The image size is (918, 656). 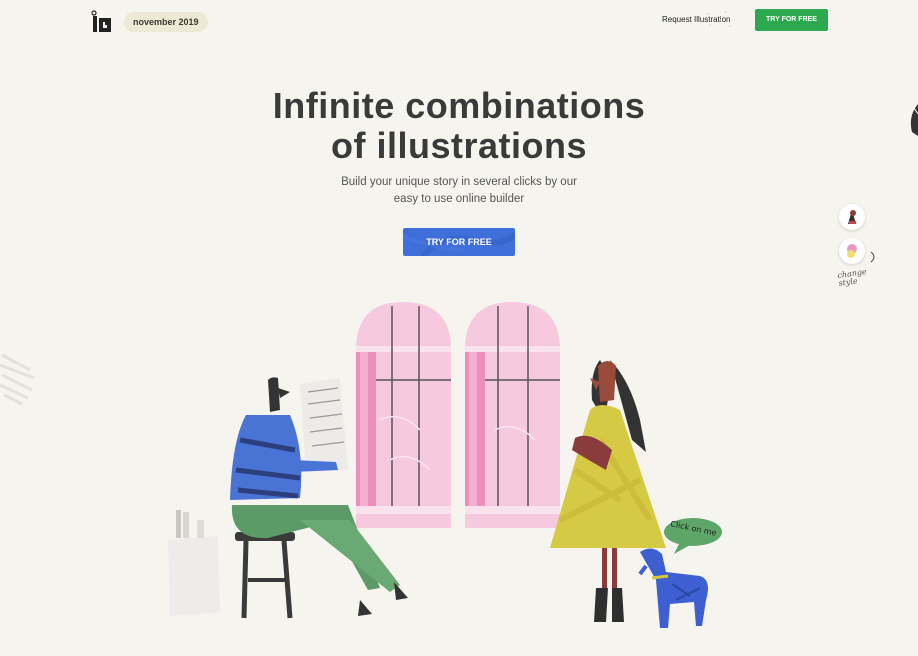 I want to click on hero-title-line1: Infinite combinations, so click(x=459, y=105).